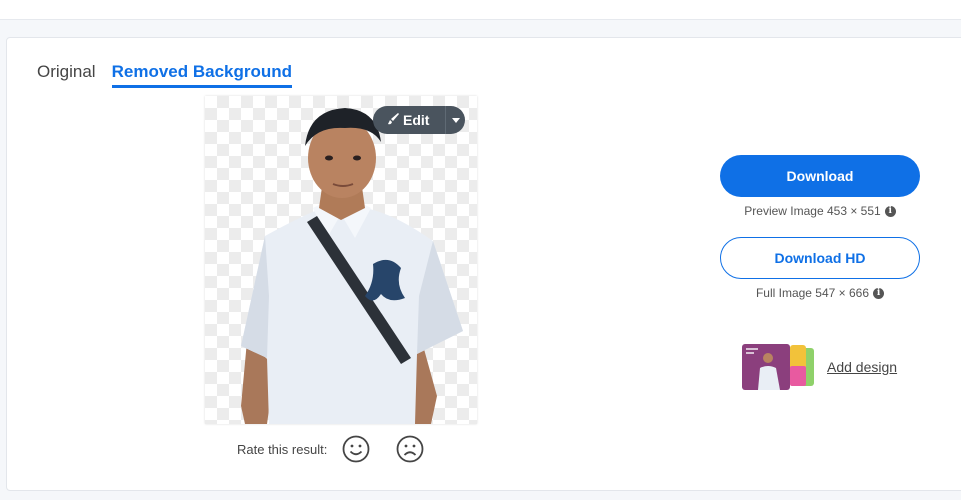 The height and width of the screenshot is (500, 961). What do you see at coordinates (282, 449) in the screenshot?
I see `rating-label: Rate this result:` at bounding box center [282, 449].